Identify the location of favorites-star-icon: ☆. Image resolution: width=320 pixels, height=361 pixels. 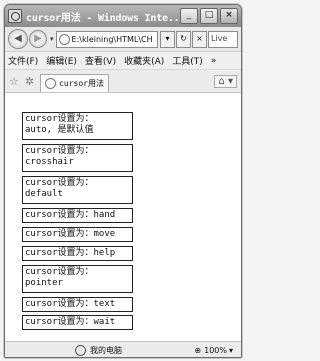
(14, 81).